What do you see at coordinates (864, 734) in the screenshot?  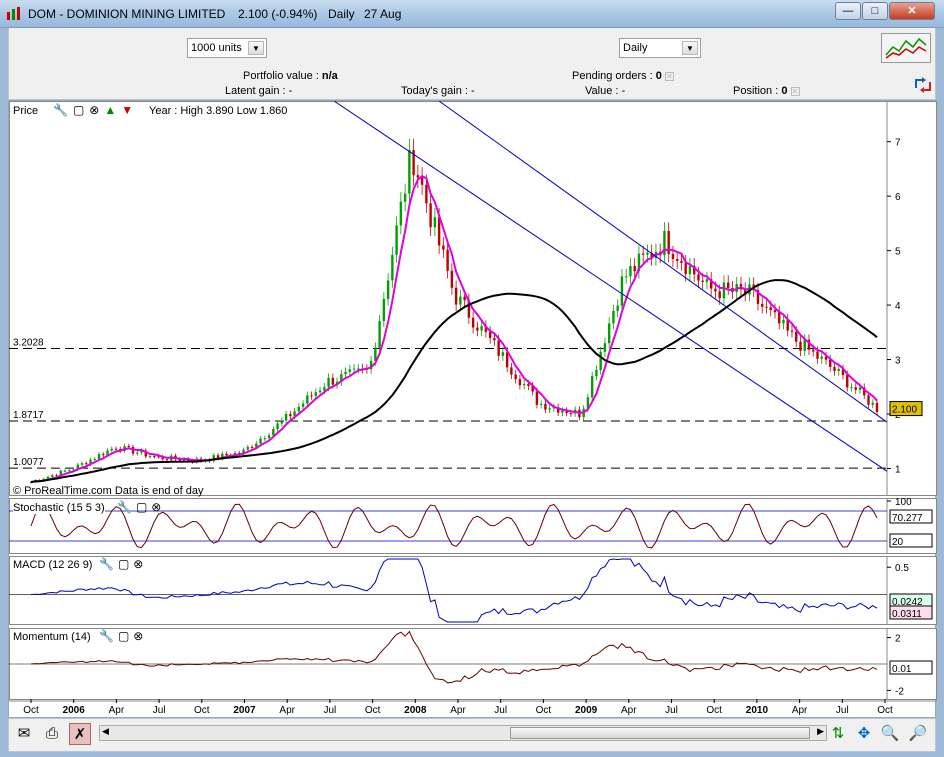 I see `fit-icon: ✥` at bounding box center [864, 734].